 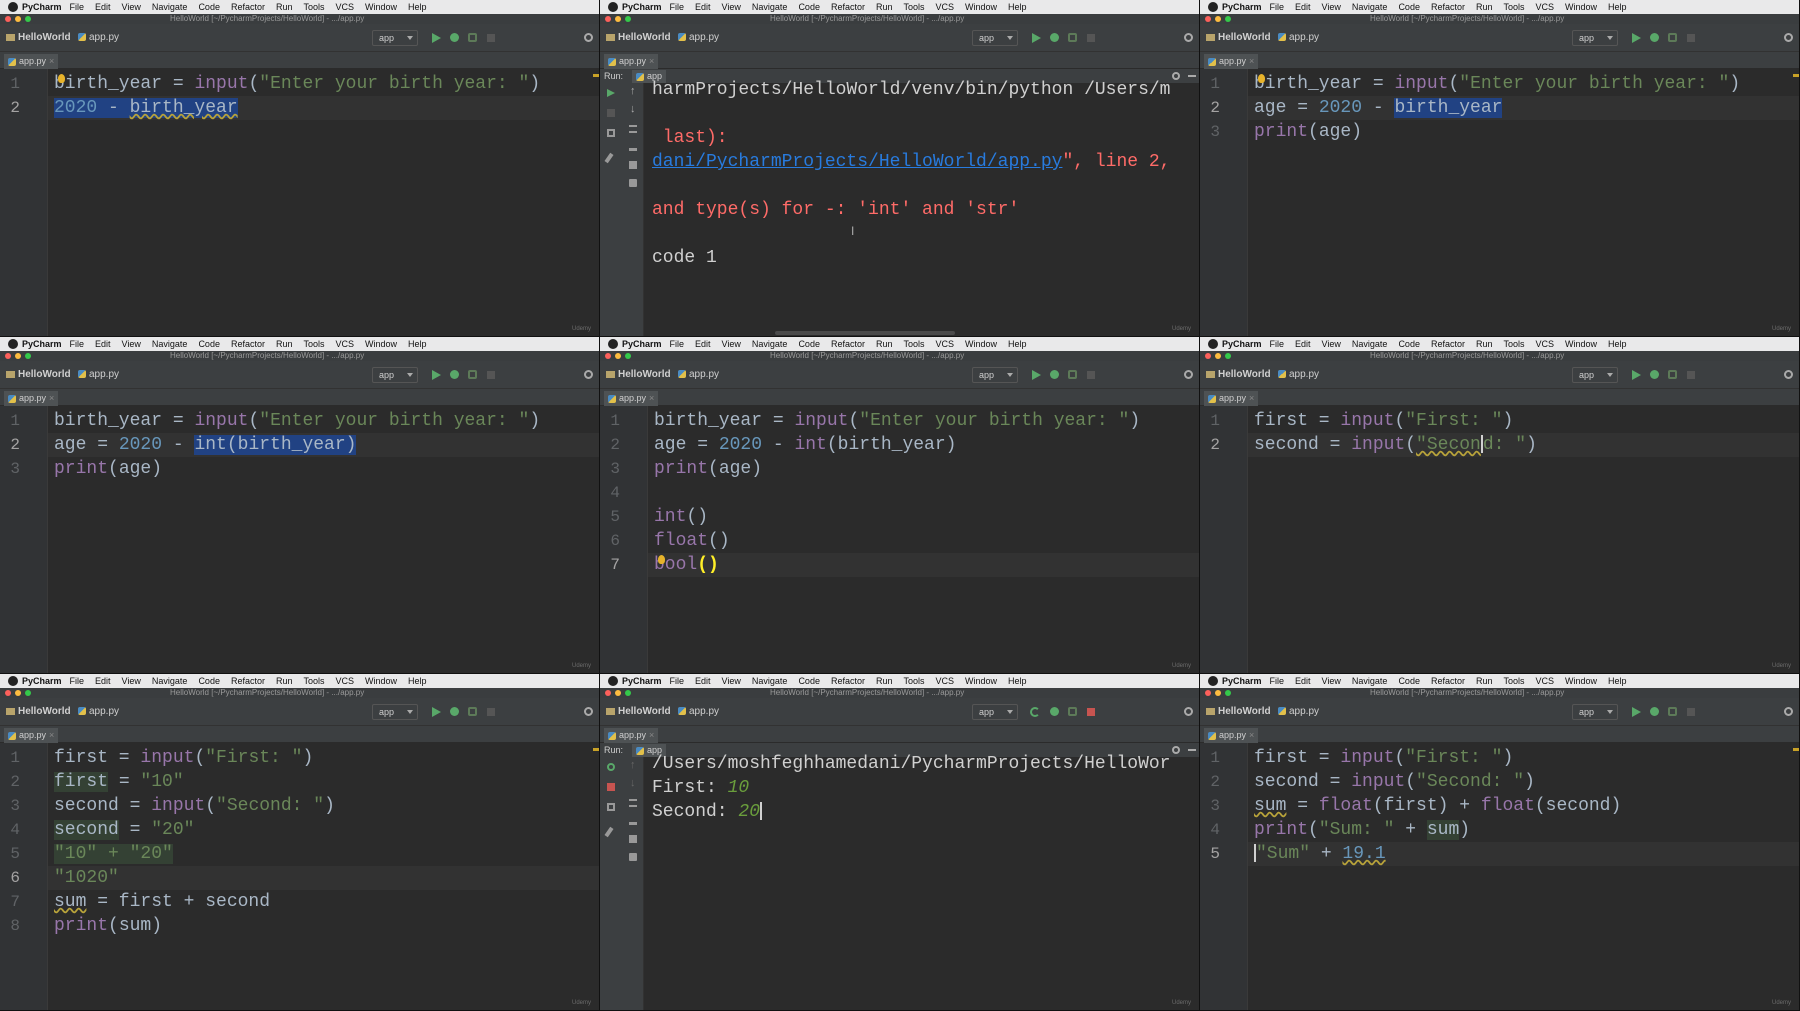 What do you see at coordinates (633, 857) in the screenshot?
I see `trash-icon` at bounding box center [633, 857].